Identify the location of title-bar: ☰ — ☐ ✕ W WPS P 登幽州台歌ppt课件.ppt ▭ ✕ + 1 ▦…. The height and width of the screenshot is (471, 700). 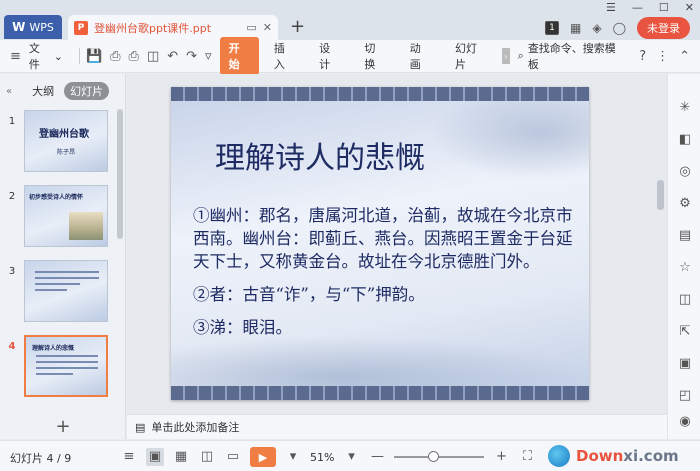
(350, 20).